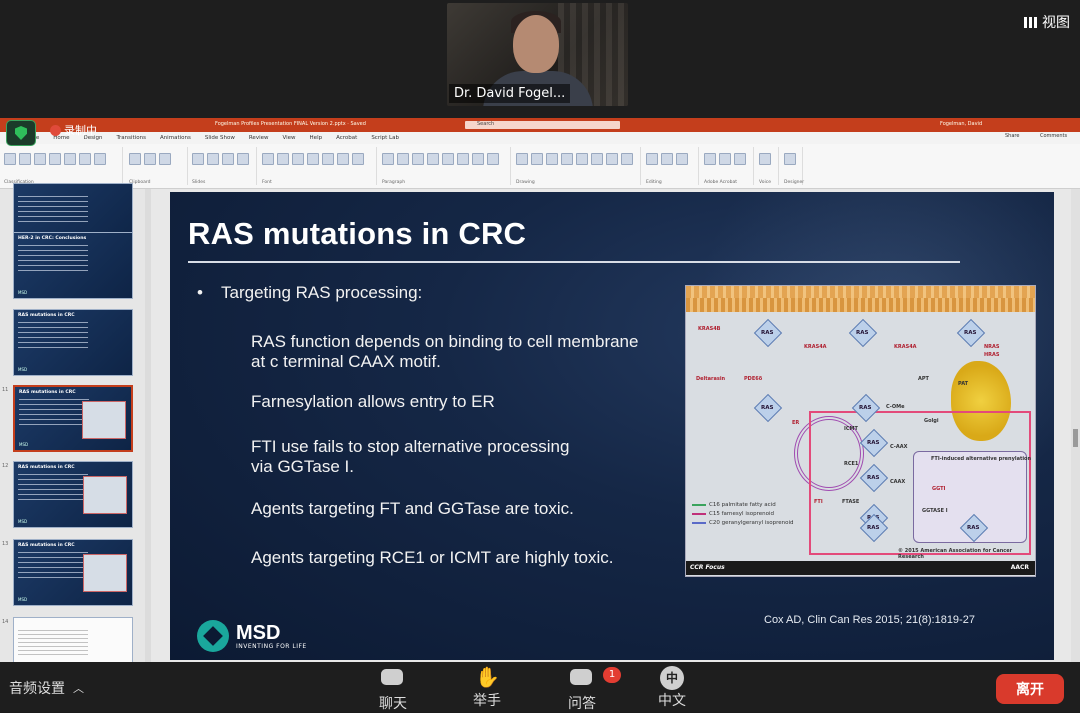 This screenshot has height=713, width=1080. What do you see at coordinates (37, 689) in the screenshot?
I see `audio-settings-label: 音频设置` at bounding box center [37, 689].